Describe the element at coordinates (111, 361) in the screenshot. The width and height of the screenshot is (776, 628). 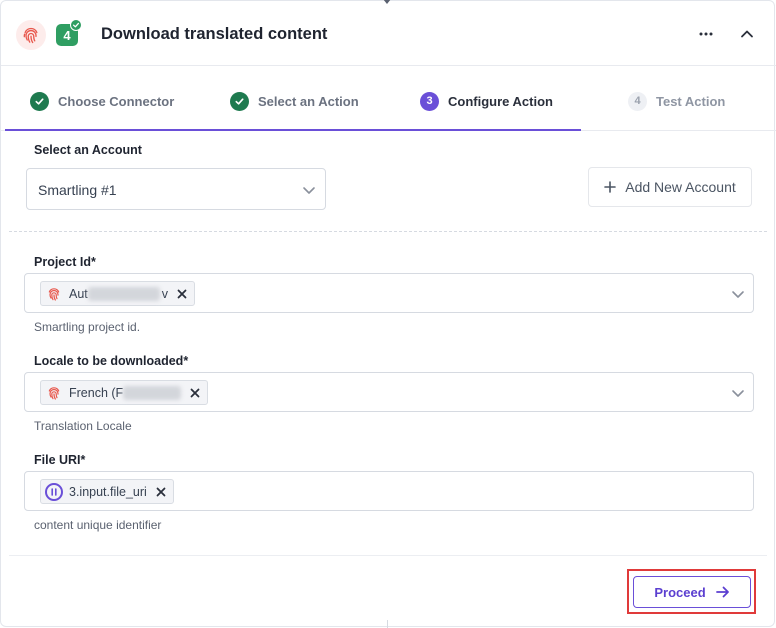
I see `locale-label: Locale to be downloaded*` at that location.